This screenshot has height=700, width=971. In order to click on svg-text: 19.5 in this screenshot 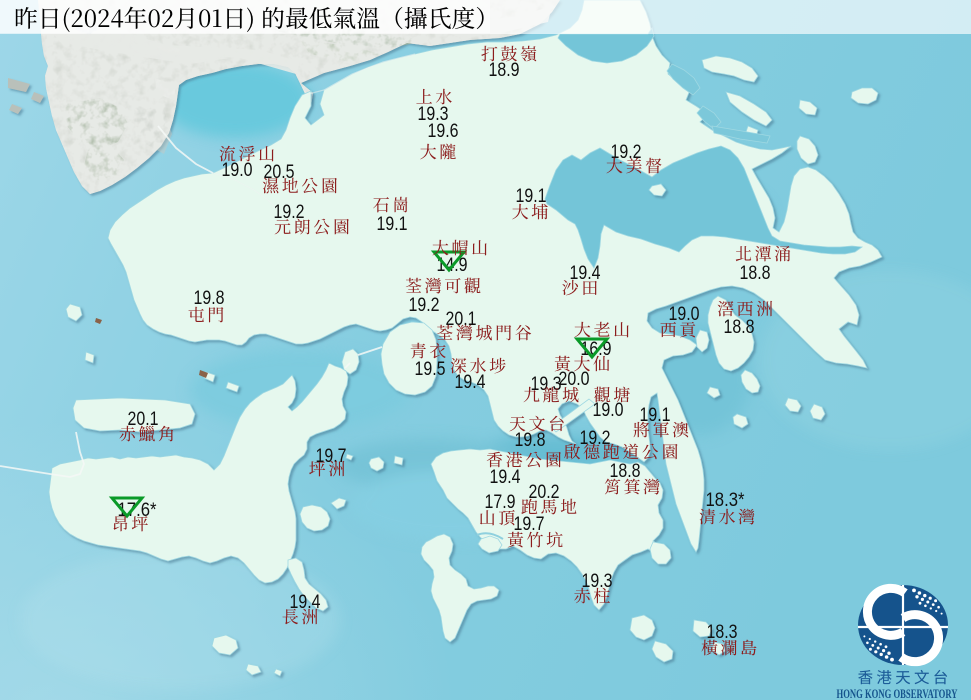, I will do `click(430, 369)`.